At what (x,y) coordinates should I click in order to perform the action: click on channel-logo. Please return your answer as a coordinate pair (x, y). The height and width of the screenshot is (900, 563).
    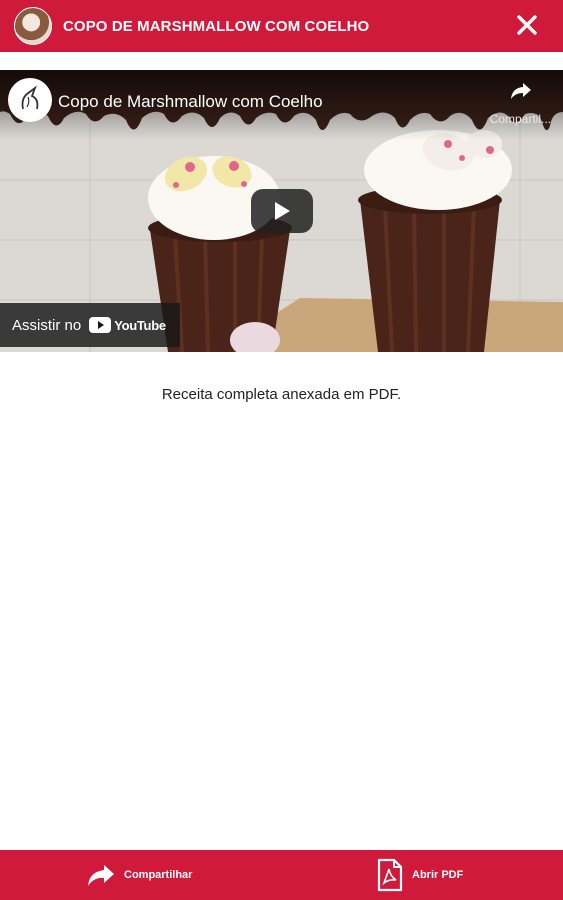
    Looking at the image, I should click on (30, 100).